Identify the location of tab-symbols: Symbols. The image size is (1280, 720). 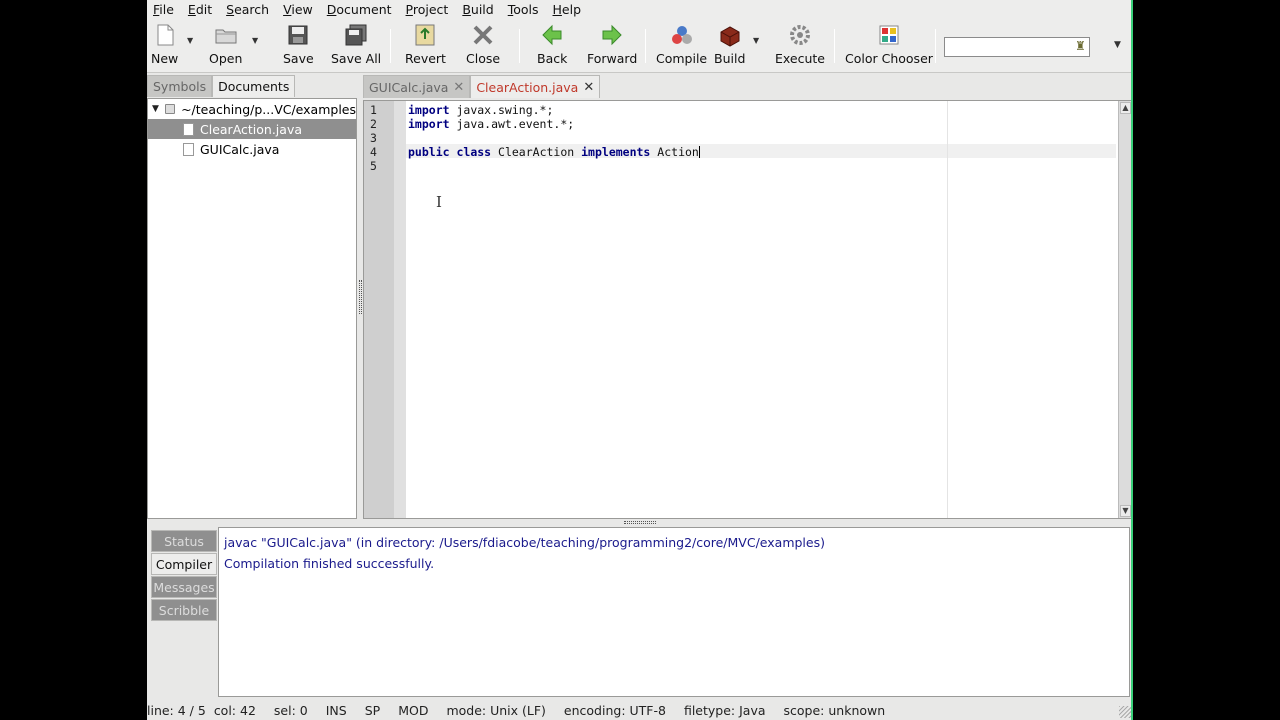
(180, 86).